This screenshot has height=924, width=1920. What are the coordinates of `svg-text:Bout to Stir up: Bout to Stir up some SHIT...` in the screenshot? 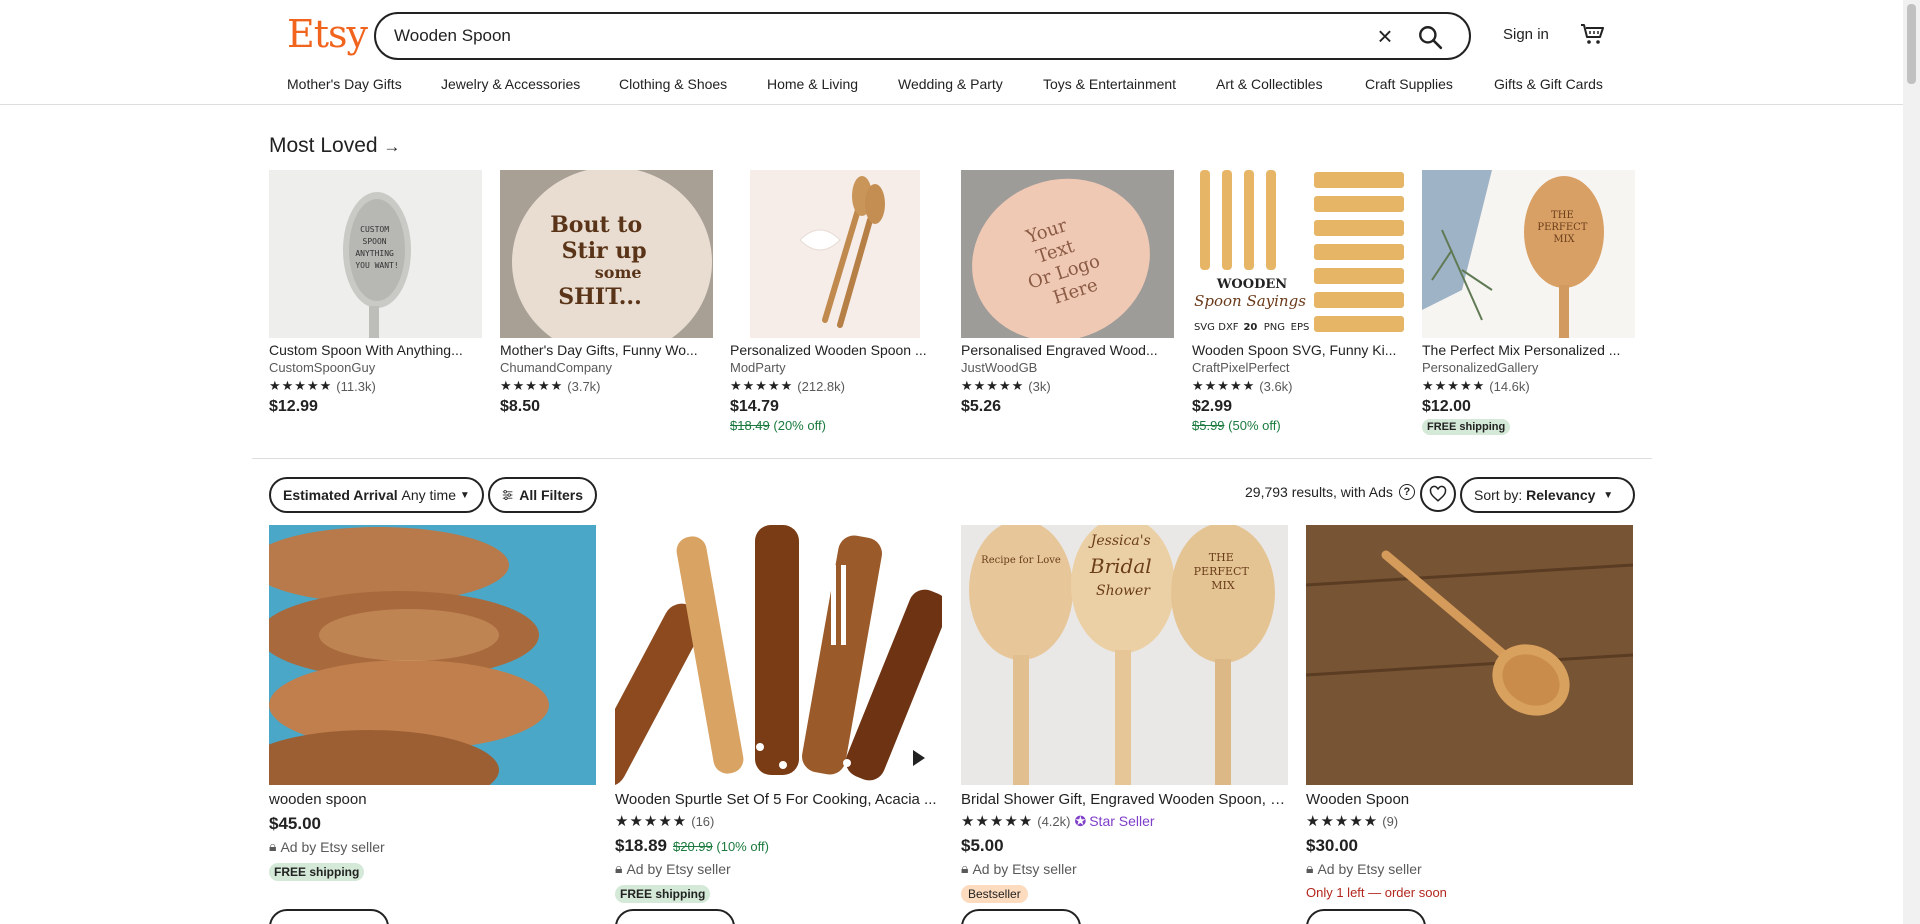 It's located at (602, 261).